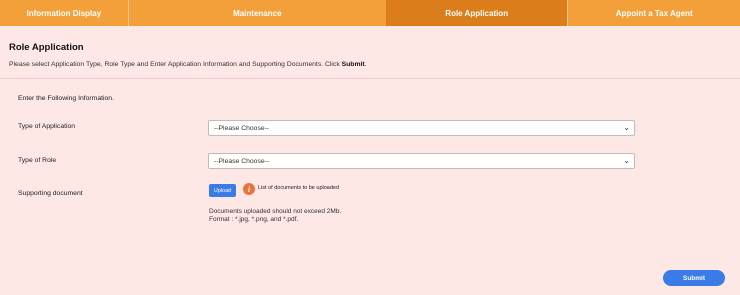 The height and width of the screenshot is (295, 740). I want to click on tab-maintenance: Maintenance, so click(257, 13).